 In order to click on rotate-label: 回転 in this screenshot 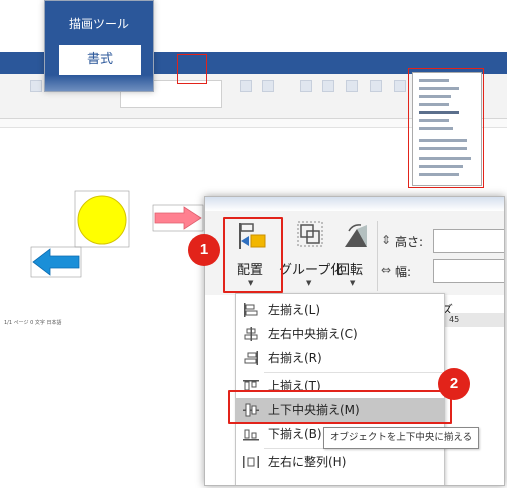, I will do `click(350, 270)`.